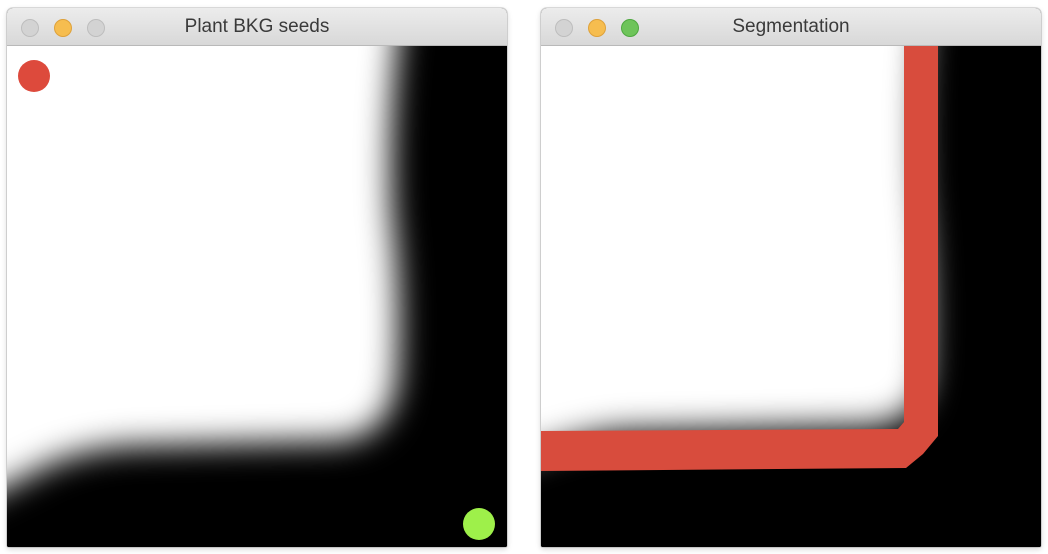  I want to click on titlebar: Segmentation, so click(791, 27).